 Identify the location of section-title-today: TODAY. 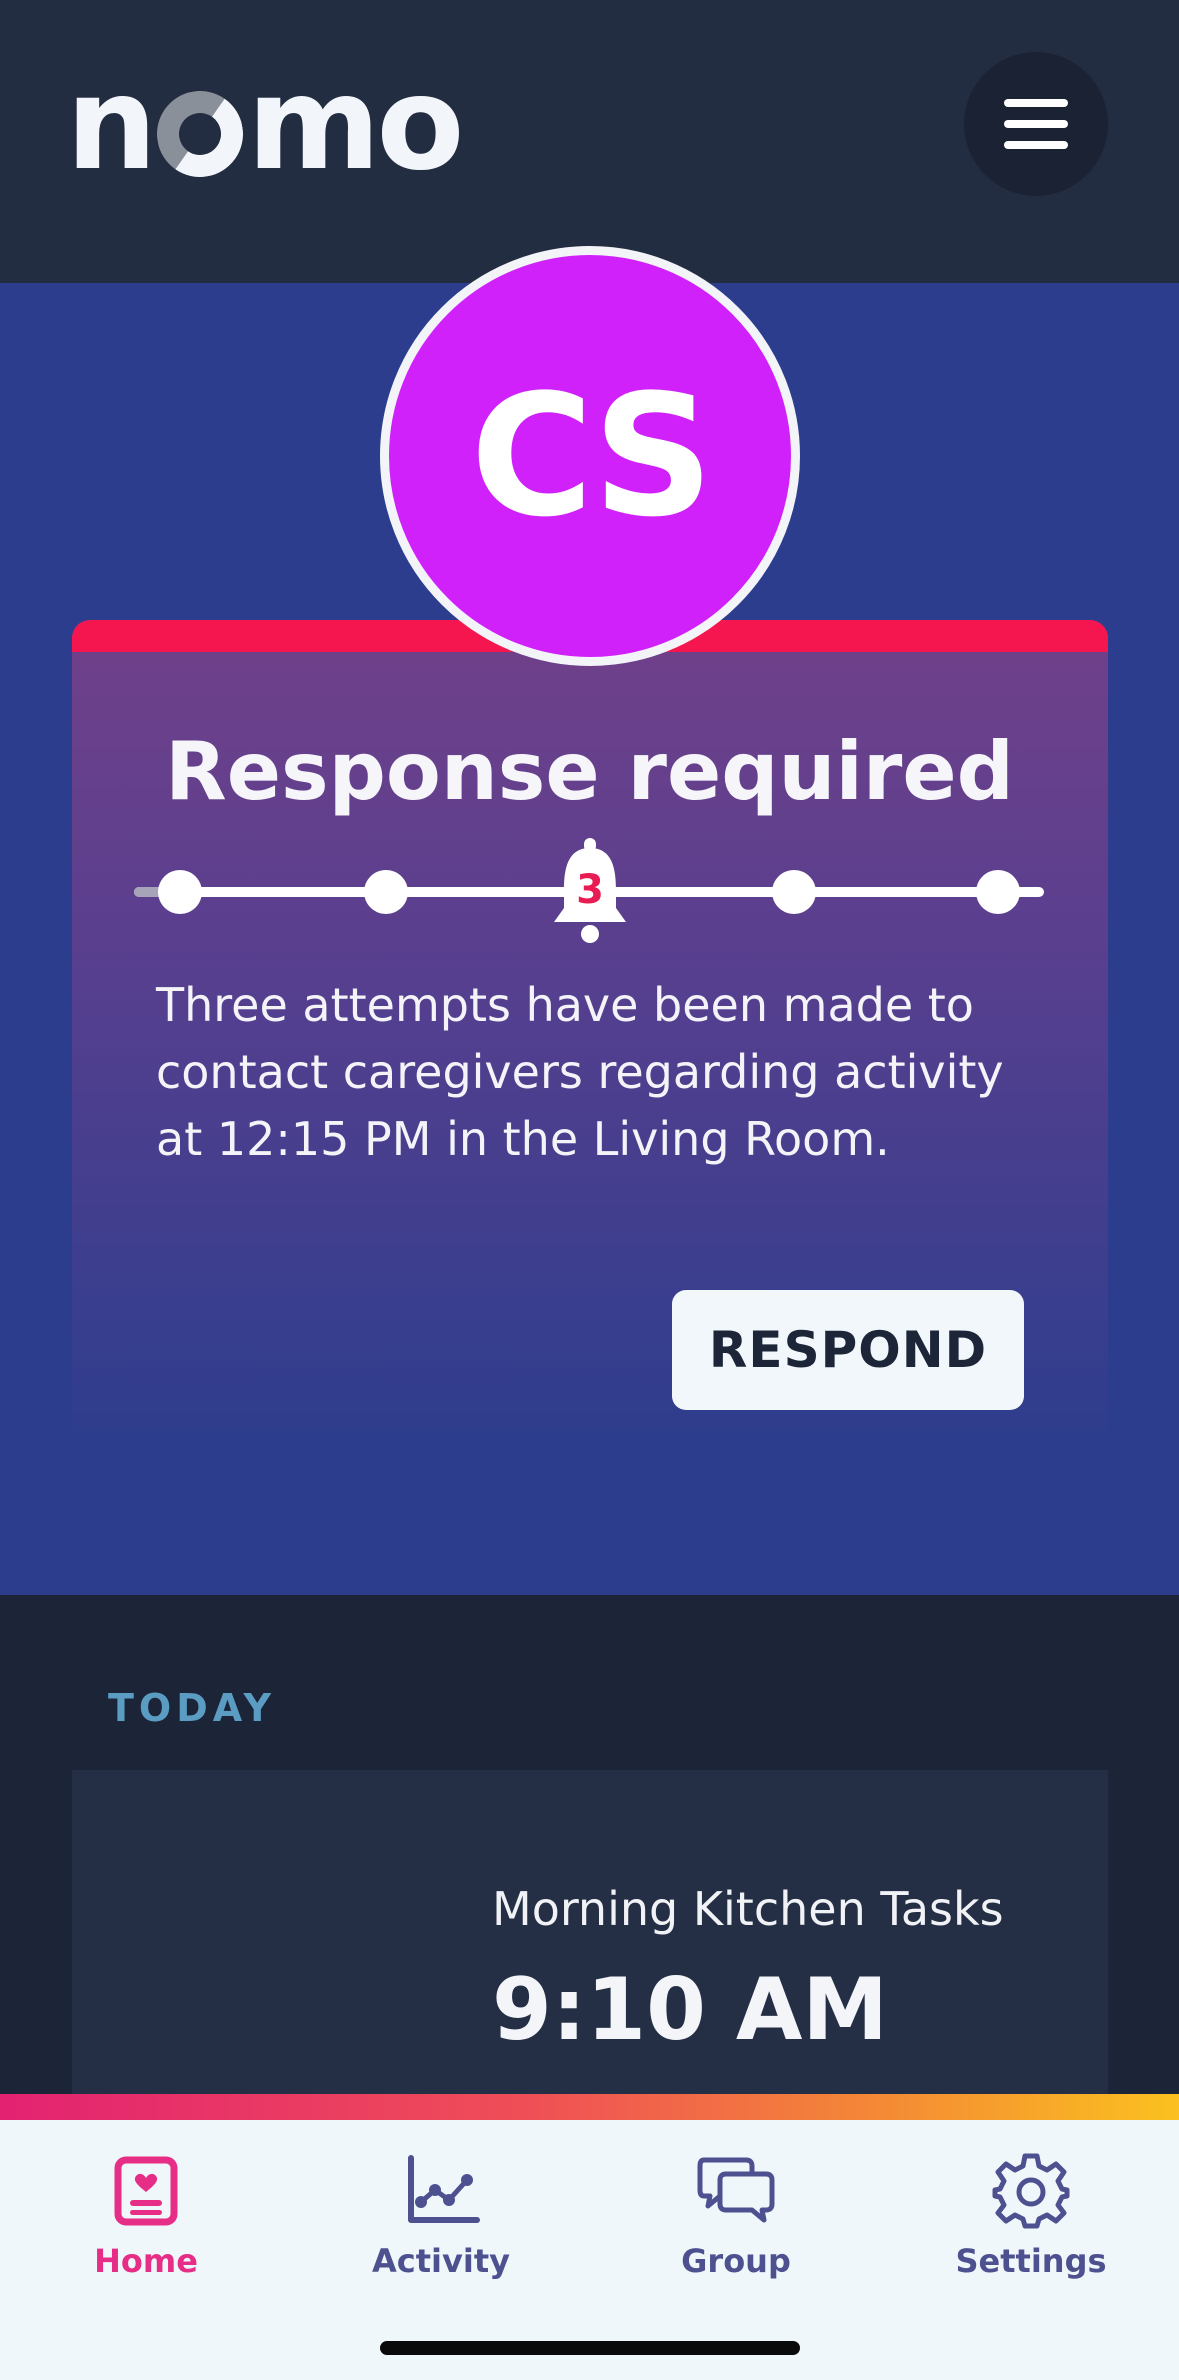
(192, 1708).